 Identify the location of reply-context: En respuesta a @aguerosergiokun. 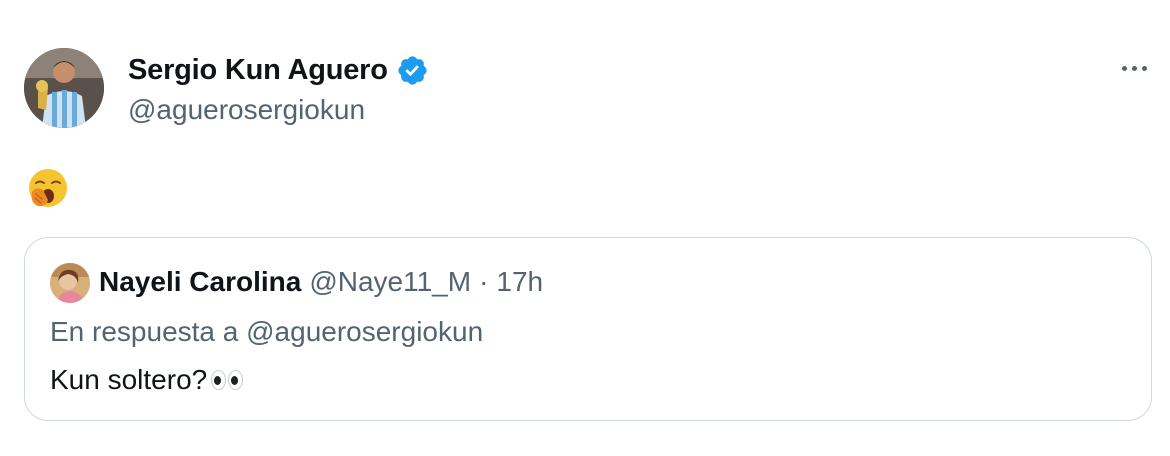
(266, 332).